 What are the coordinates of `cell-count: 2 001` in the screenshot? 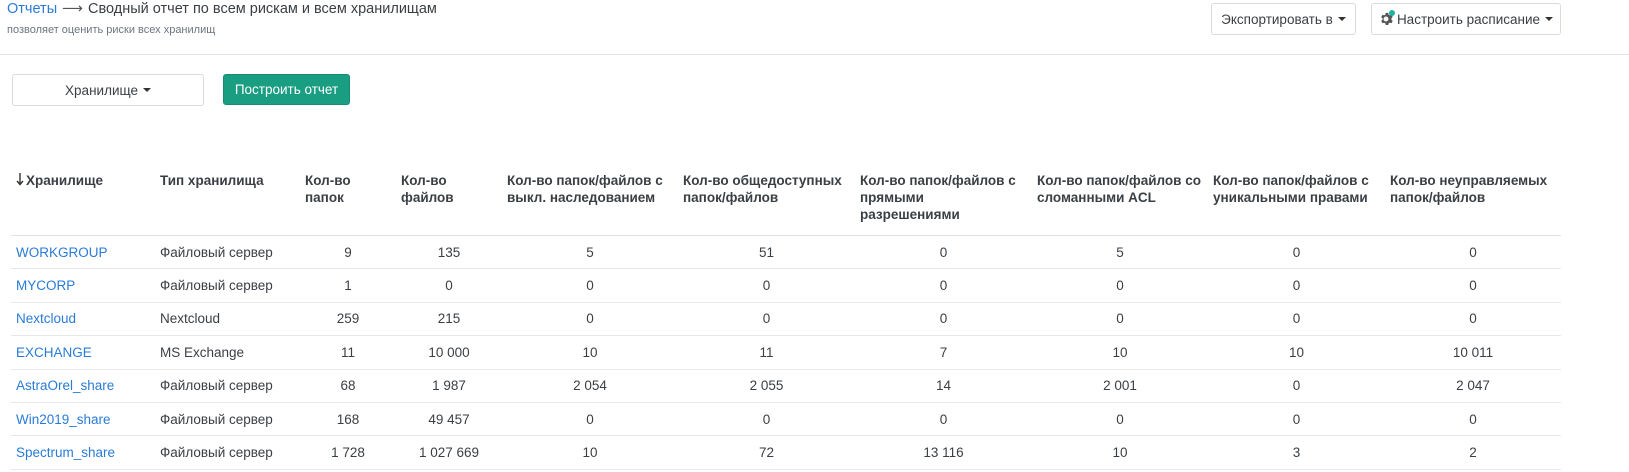 It's located at (1120, 386).